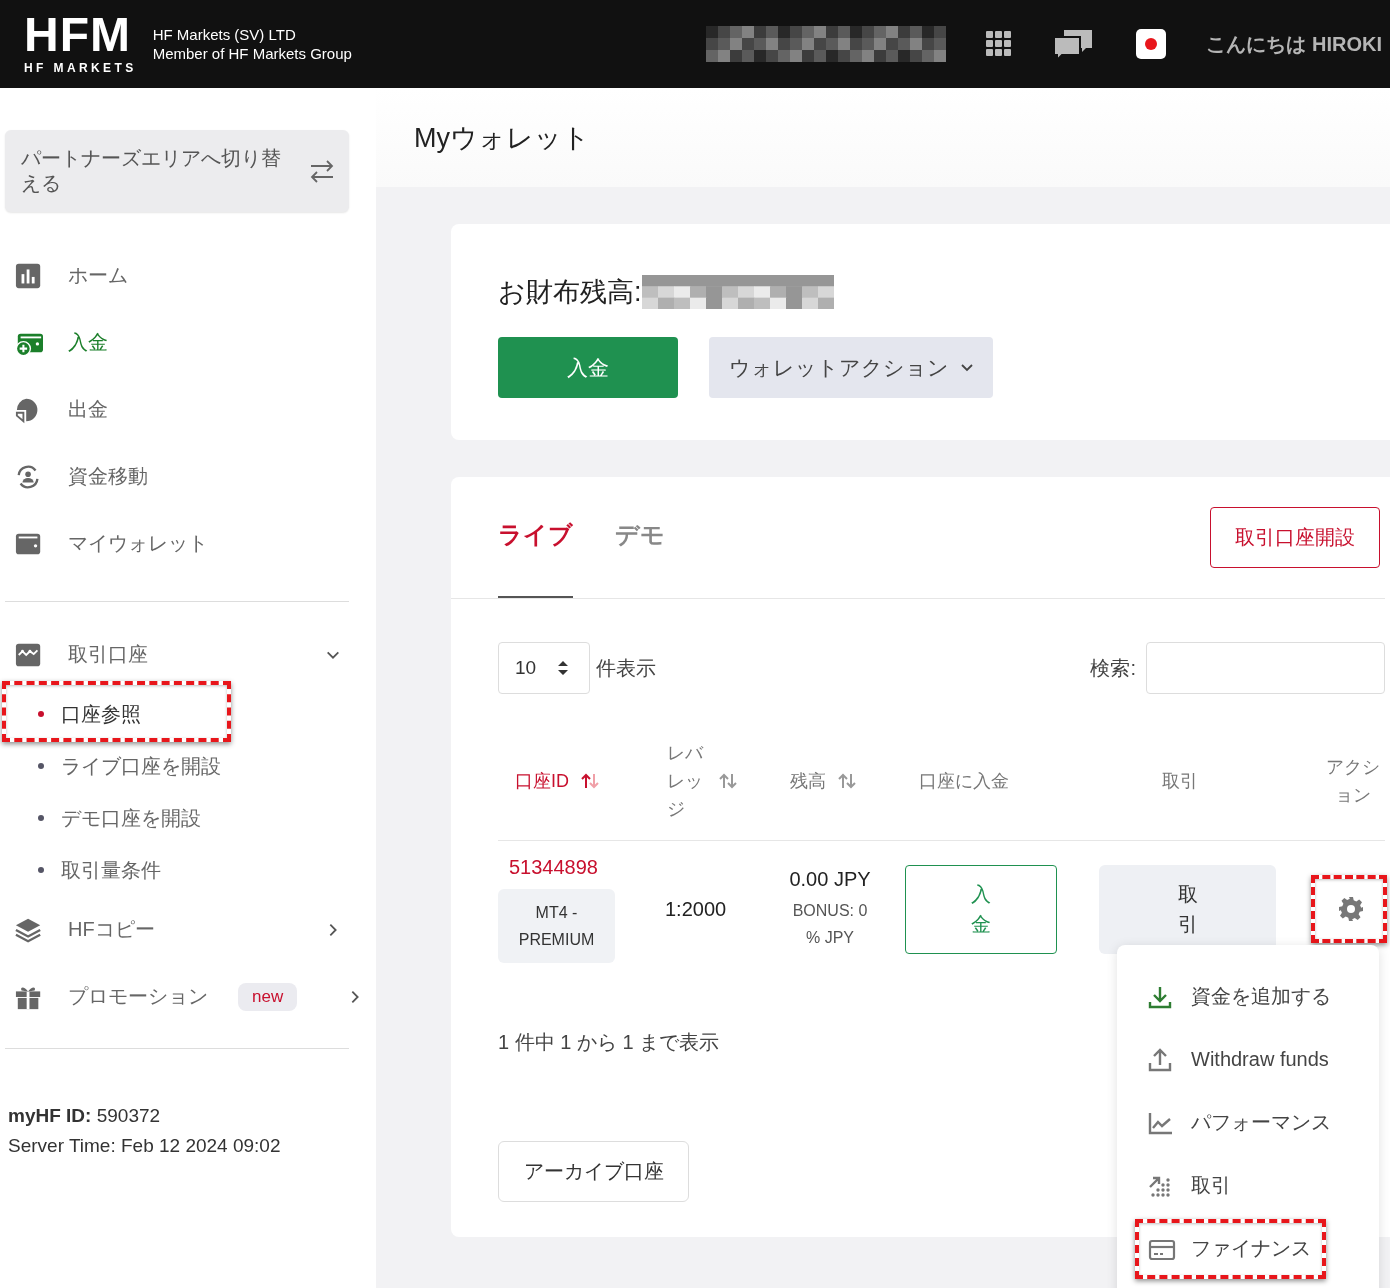 The width and height of the screenshot is (1390, 1288). I want to click on sidebar-item: ホーム, so click(174, 275).